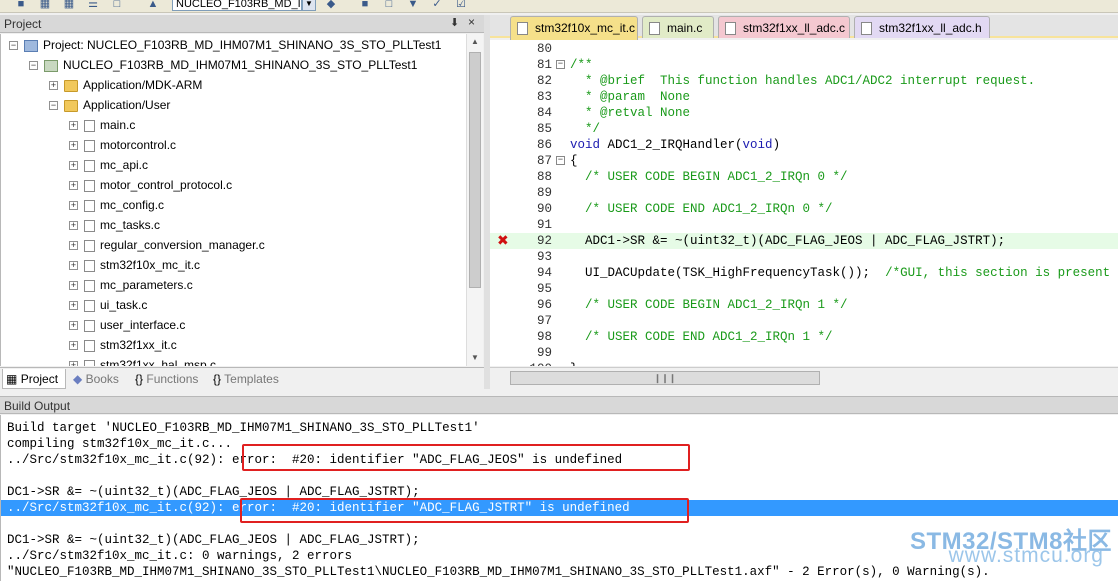 The width and height of the screenshot is (1118, 581). Describe the element at coordinates (132, 205) in the screenshot. I see `tree-item-label: mc_config.c` at that location.